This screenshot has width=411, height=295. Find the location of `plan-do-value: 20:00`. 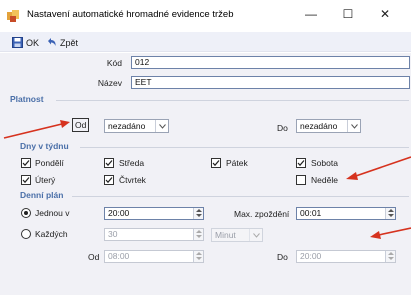

plan-do-value: 20:00 is located at coordinates (311, 256).